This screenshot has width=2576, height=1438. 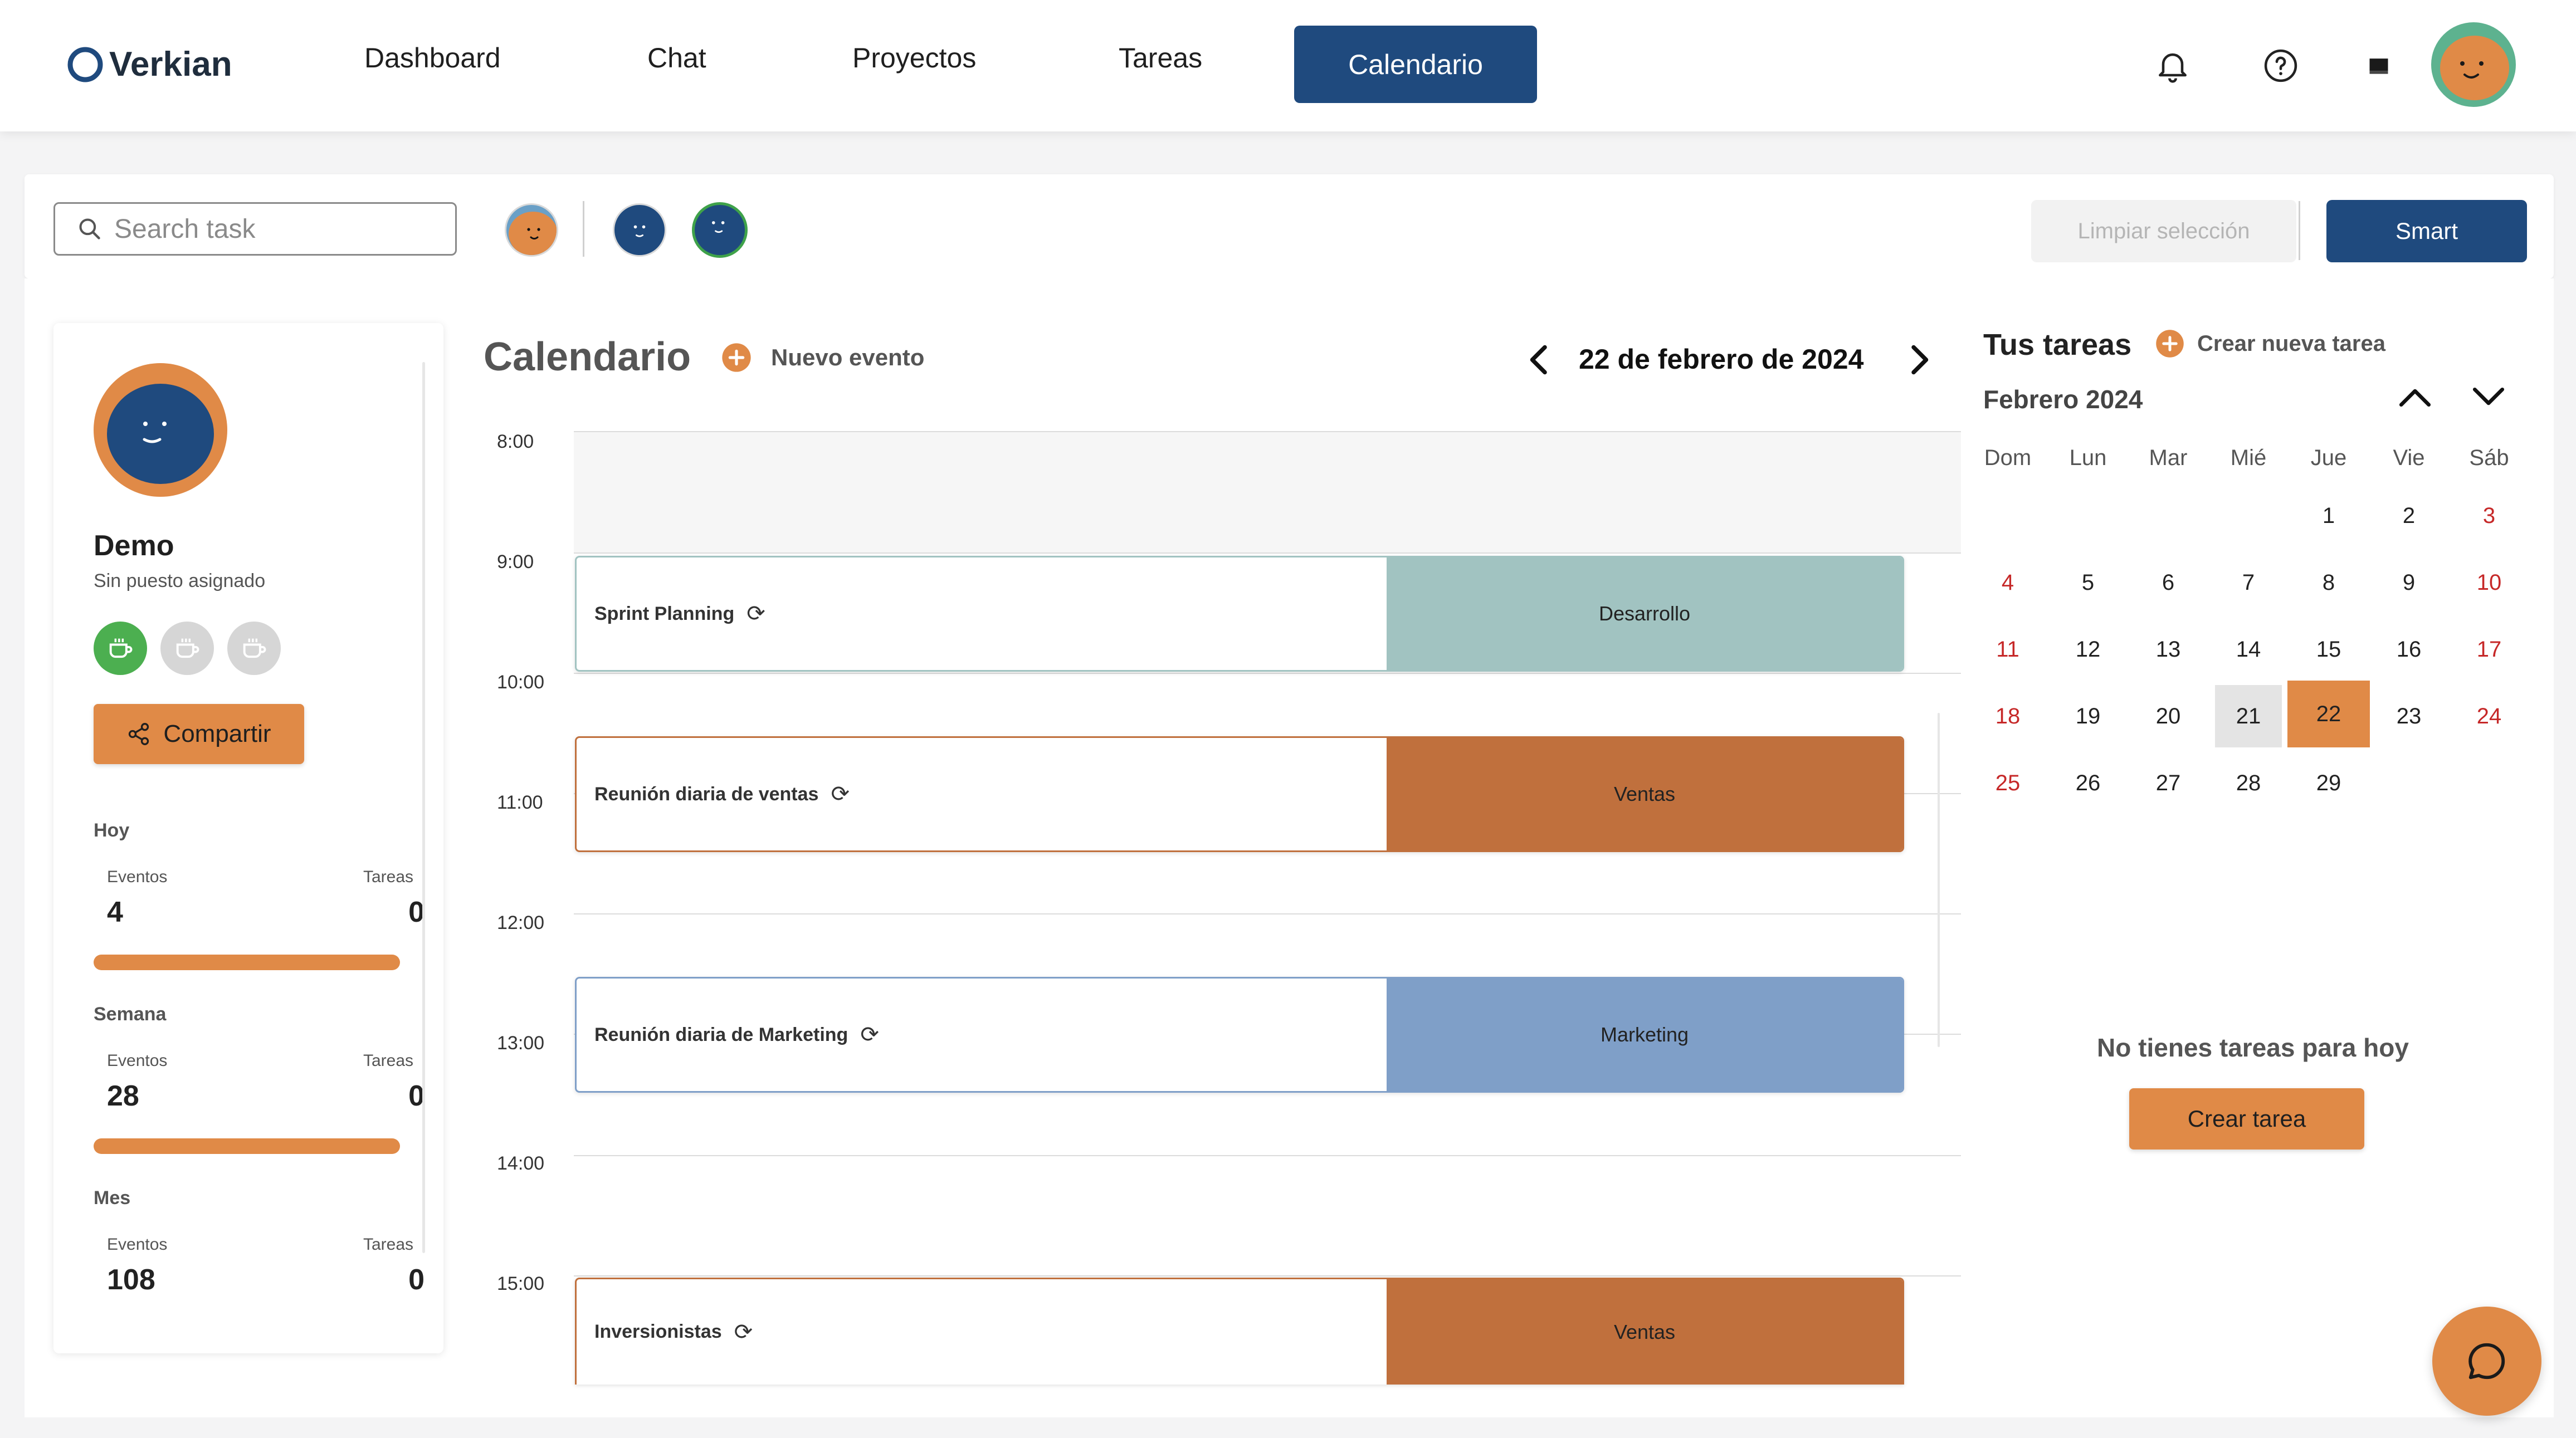 What do you see at coordinates (137, 1060) in the screenshot?
I see `events-label: Eventos` at bounding box center [137, 1060].